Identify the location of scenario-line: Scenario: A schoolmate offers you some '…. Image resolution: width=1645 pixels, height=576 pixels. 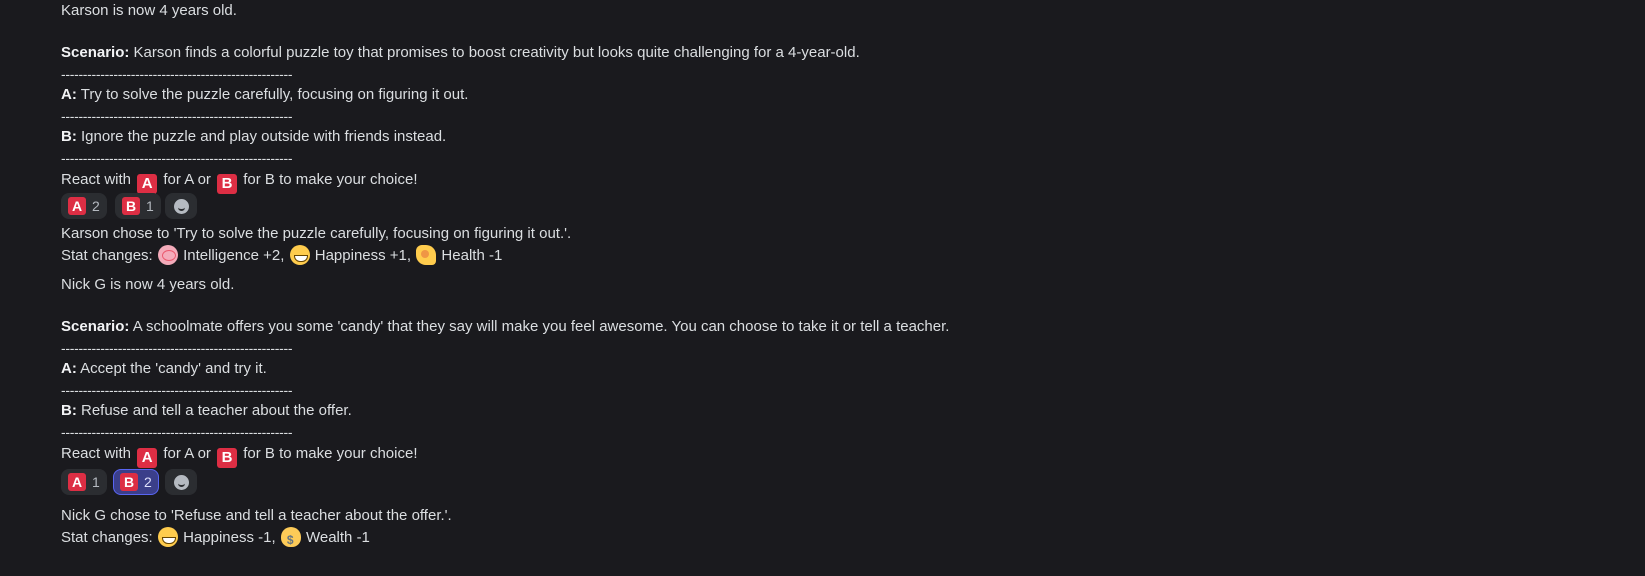
(811, 327).